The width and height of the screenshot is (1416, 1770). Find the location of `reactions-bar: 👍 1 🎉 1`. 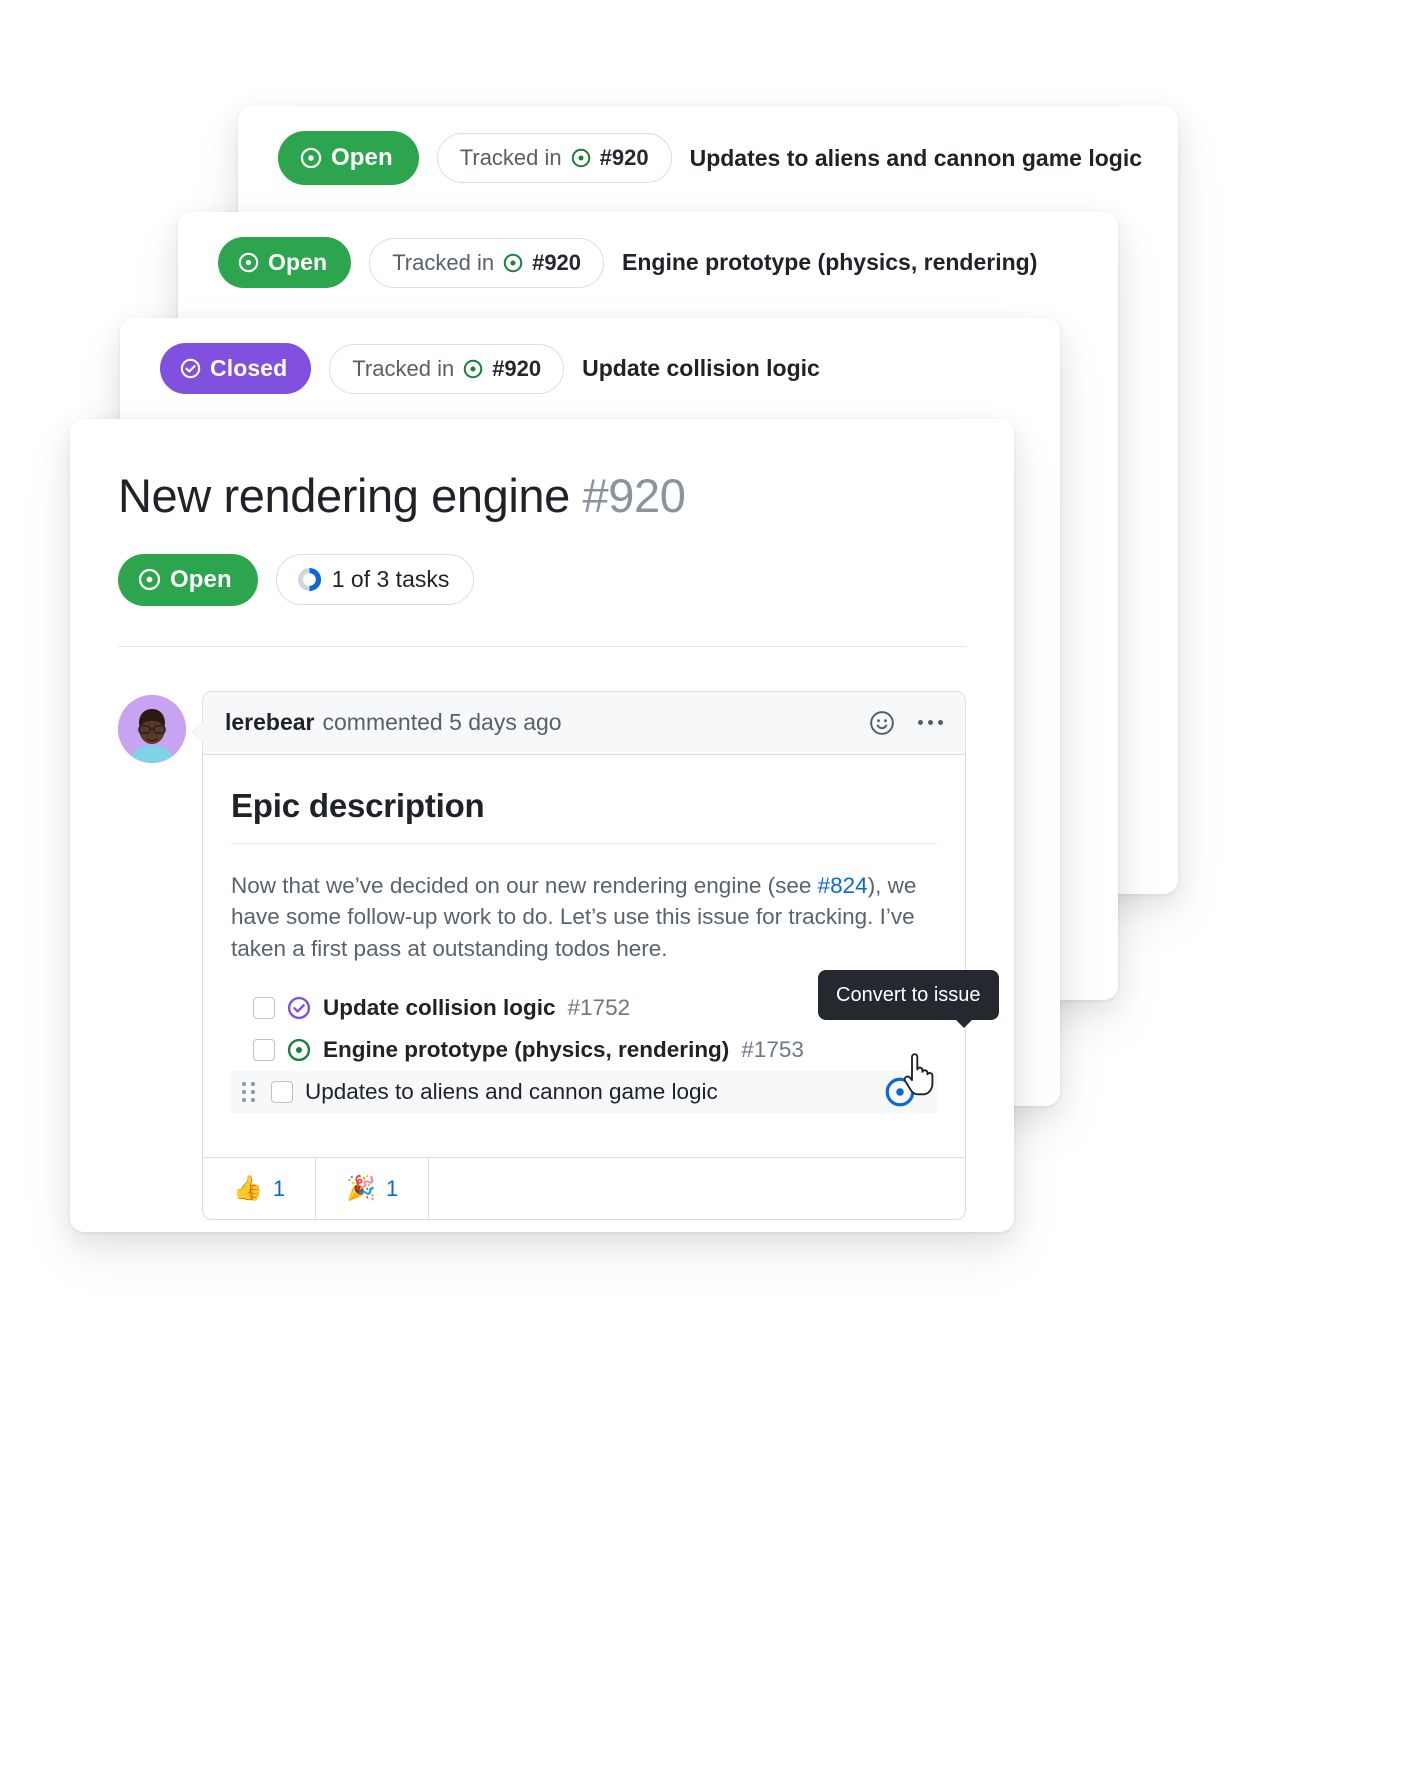

reactions-bar: 👍 1 🎉 1 is located at coordinates (584, 1188).